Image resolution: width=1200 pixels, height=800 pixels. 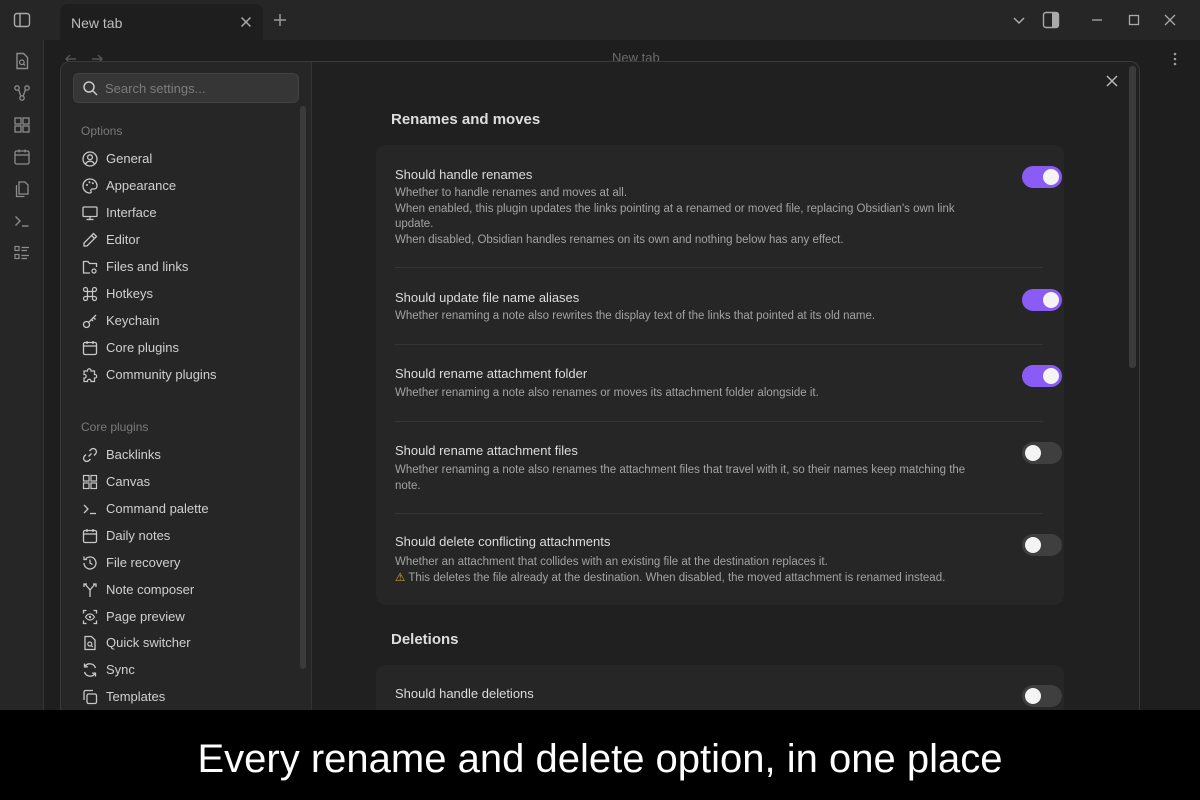 I want to click on layout-dashboard-icon, so click(x=90, y=482).